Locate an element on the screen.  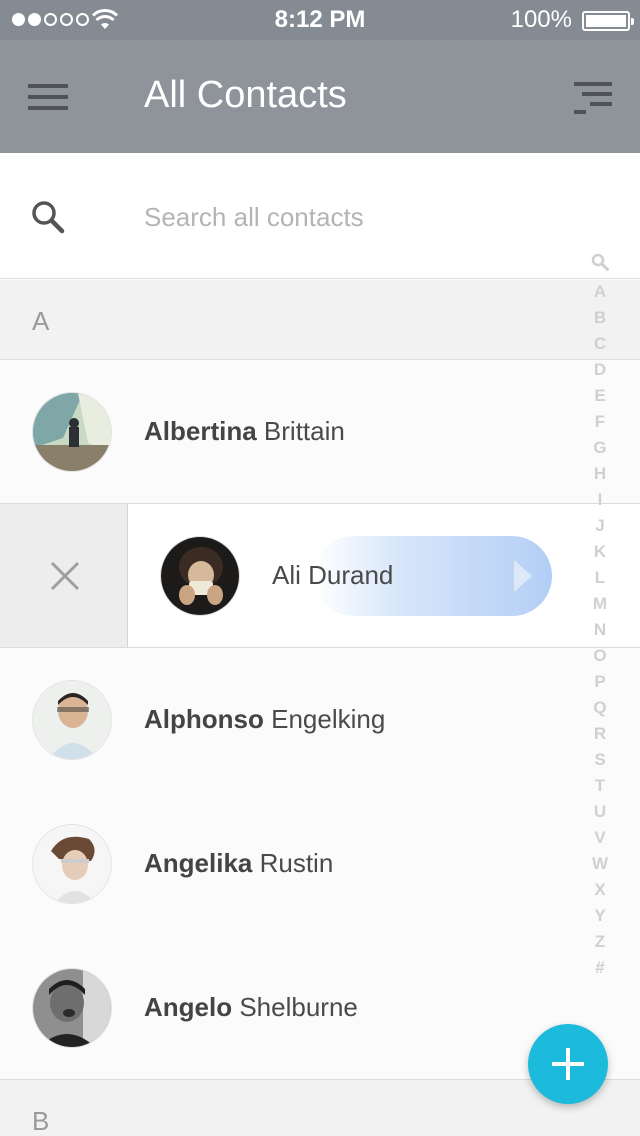
search-input is located at coordinates (354, 217).